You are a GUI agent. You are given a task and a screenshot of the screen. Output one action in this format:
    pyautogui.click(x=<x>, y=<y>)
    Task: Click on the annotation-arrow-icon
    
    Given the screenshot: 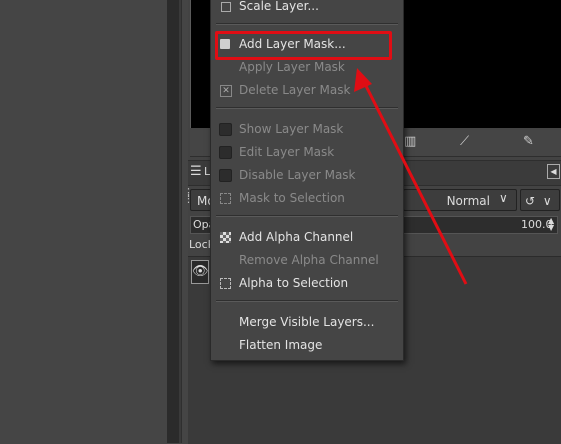 What is the action you would take?
    pyautogui.click(x=411, y=176)
    